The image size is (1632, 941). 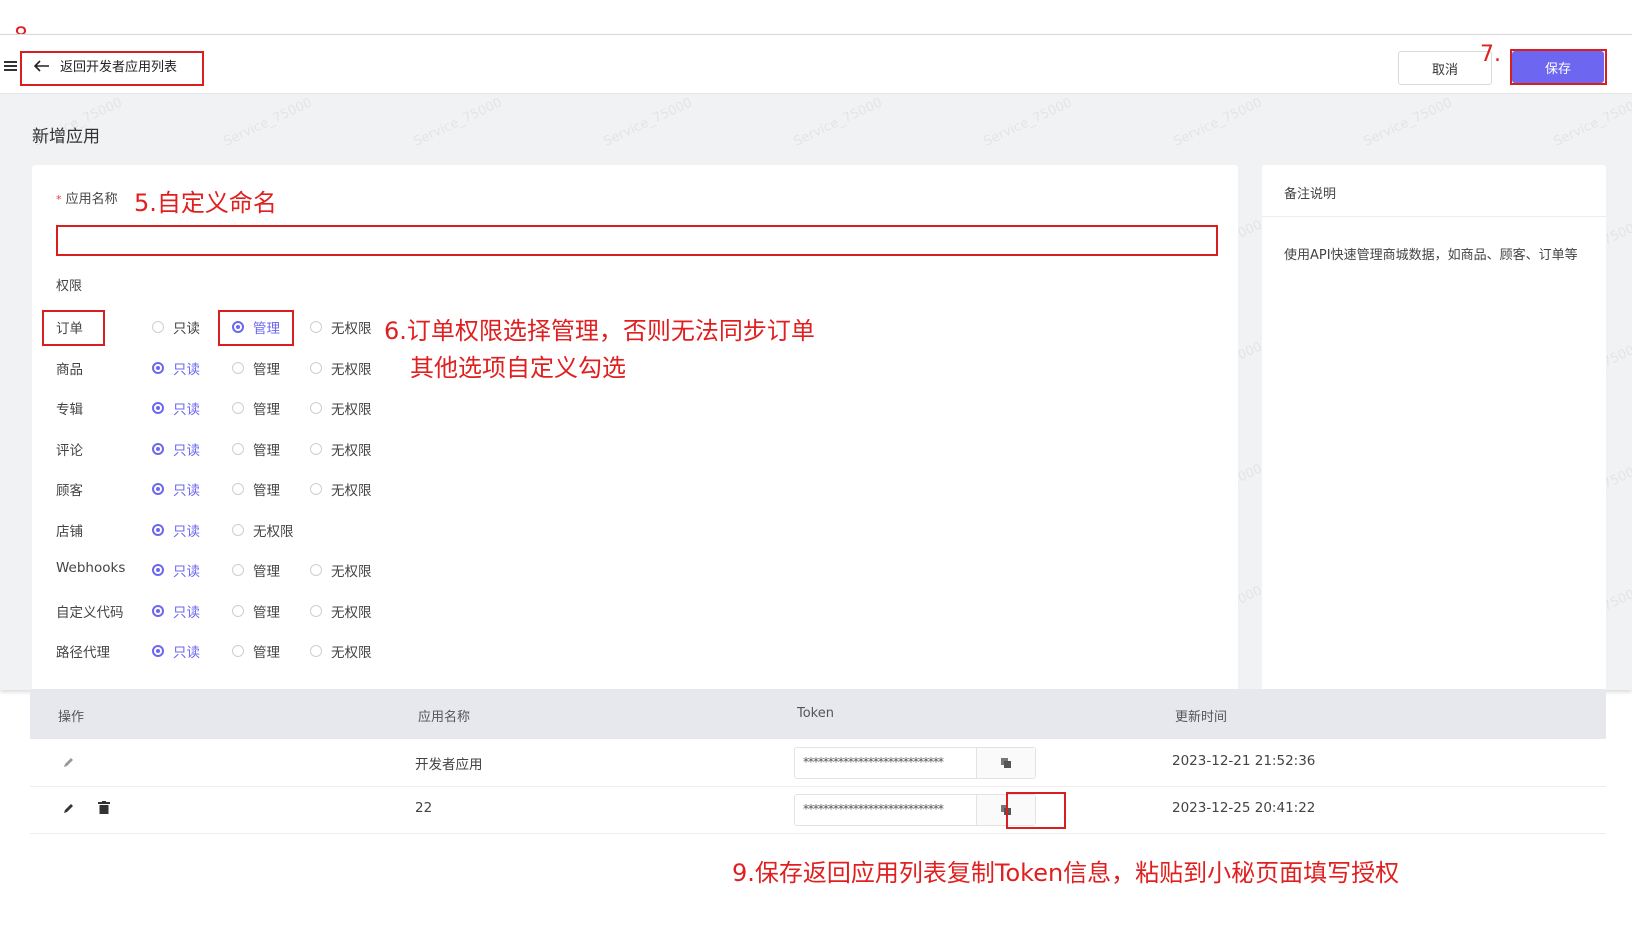 I want to click on annotation-step6-line1: 6.订单权限选择管理，否则无法同步订单, so click(x=599, y=331).